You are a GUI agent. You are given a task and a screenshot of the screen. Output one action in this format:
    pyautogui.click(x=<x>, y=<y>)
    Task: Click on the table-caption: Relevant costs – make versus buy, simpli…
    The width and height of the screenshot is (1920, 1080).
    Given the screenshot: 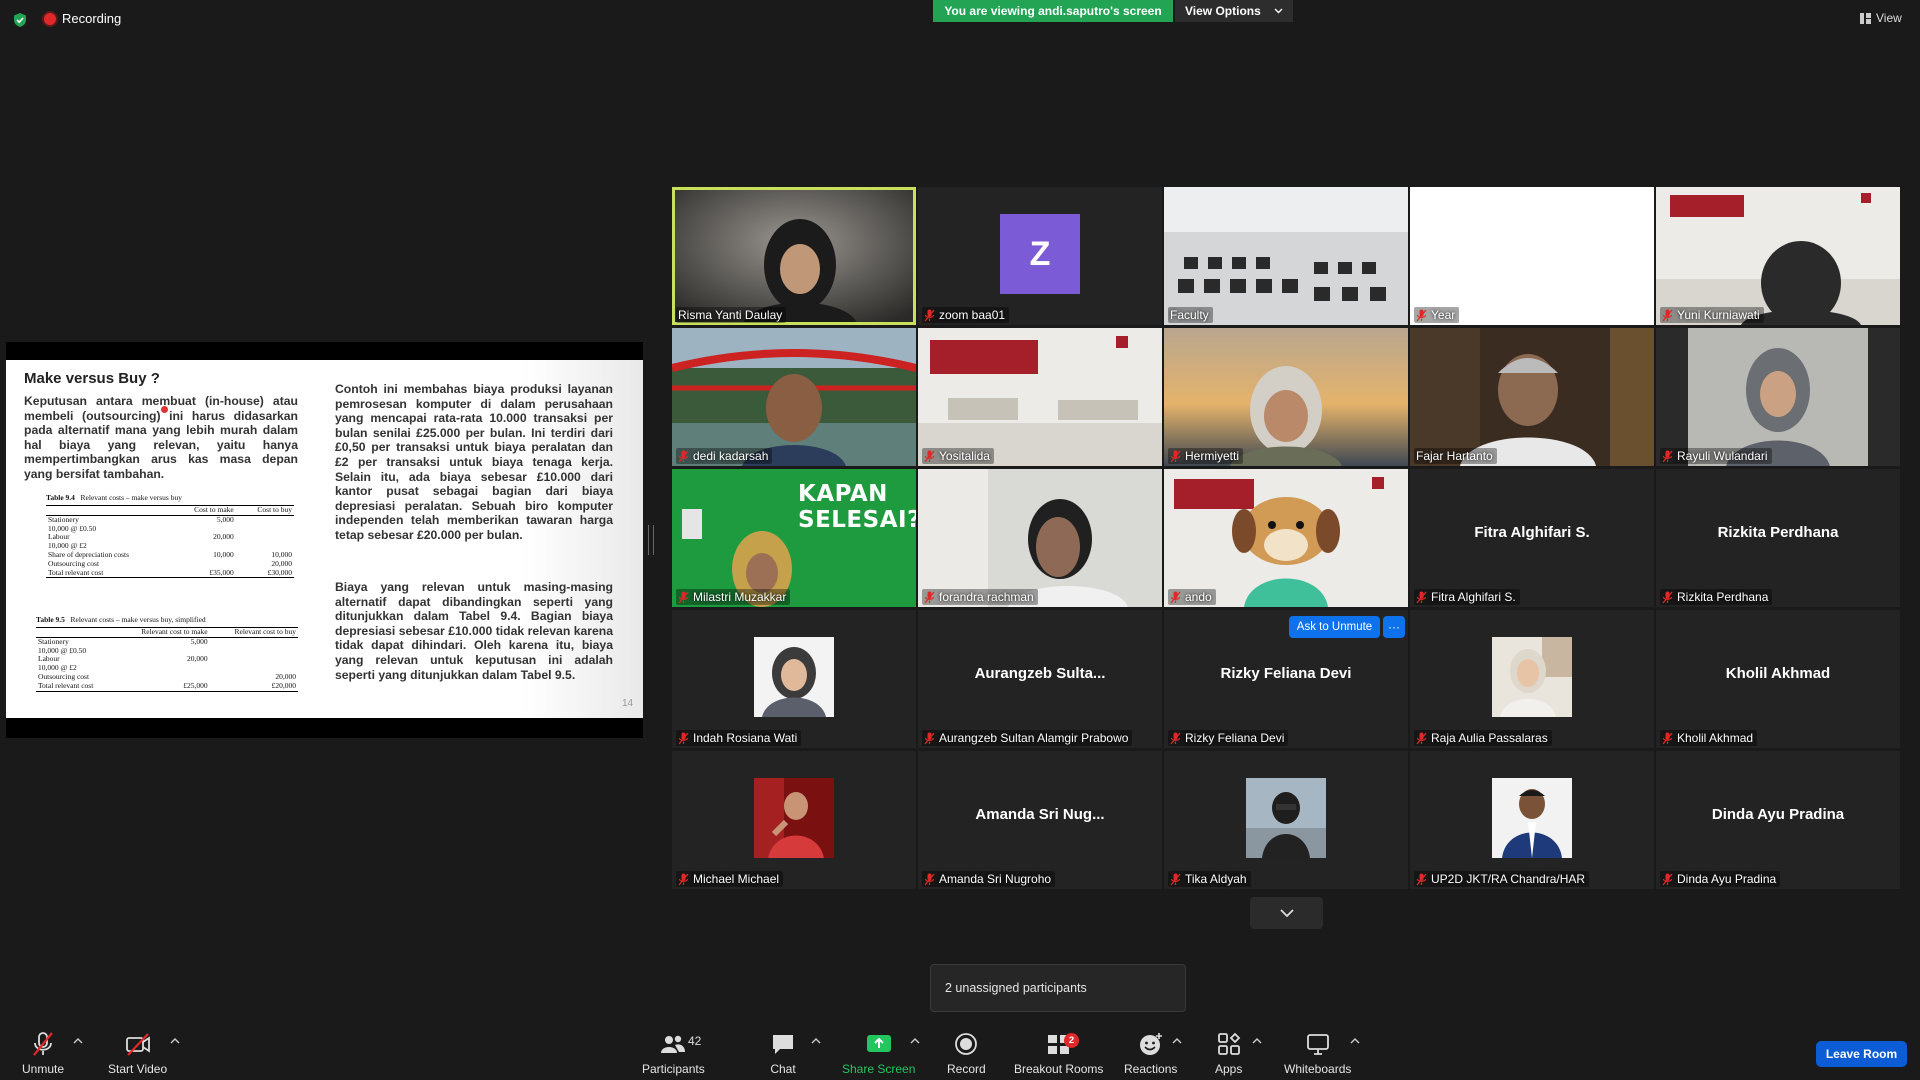 What is the action you would take?
    pyautogui.click(x=138, y=619)
    